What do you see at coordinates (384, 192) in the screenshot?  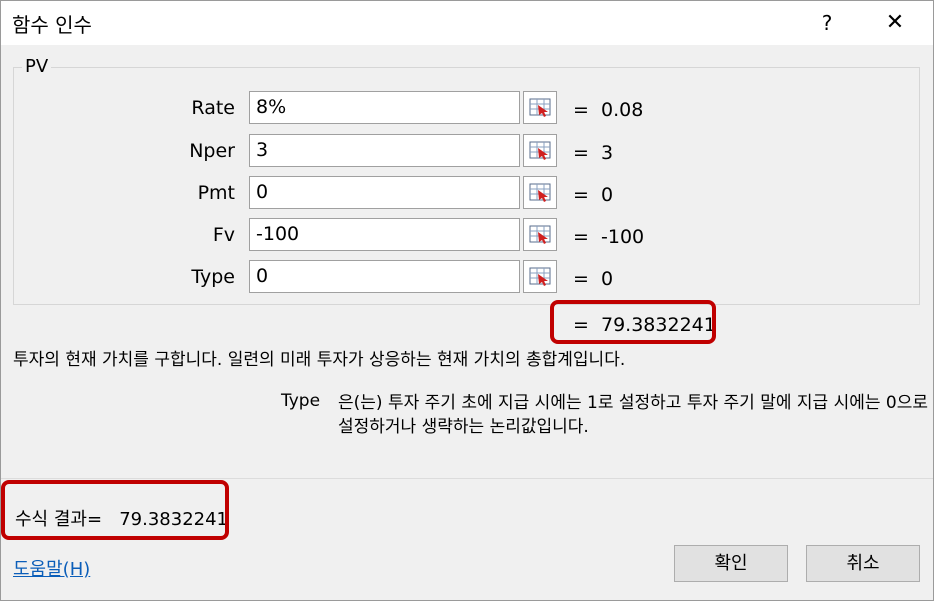 I see `arg-input-pmt: 0` at bounding box center [384, 192].